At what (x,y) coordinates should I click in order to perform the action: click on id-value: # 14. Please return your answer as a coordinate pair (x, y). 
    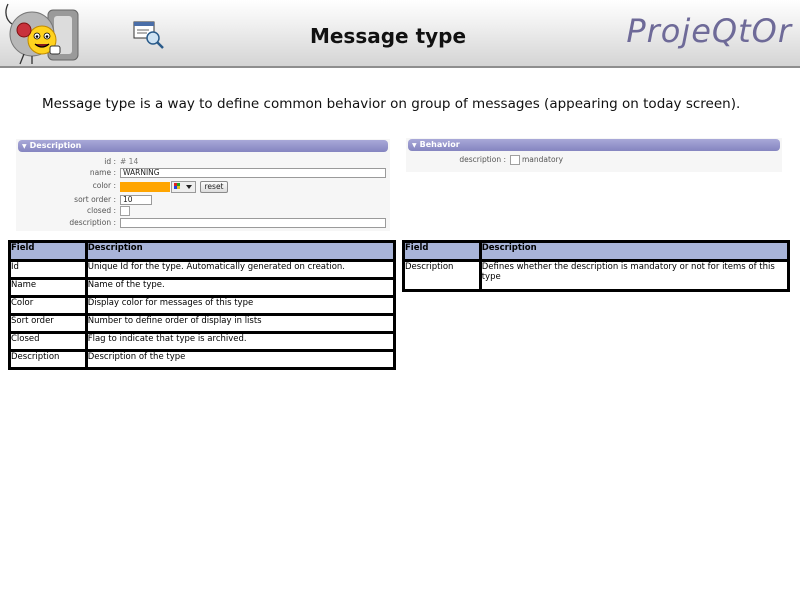
    Looking at the image, I should click on (129, 161).